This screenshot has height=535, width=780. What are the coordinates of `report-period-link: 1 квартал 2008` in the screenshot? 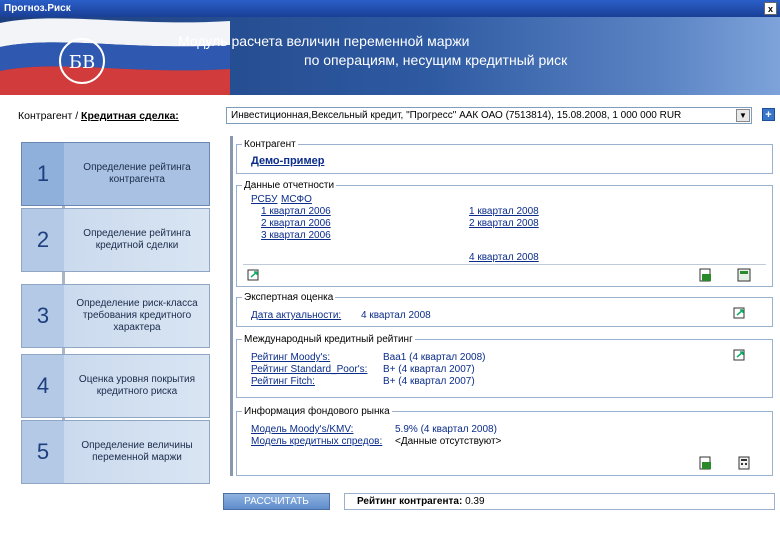 It's located at (504, 211).